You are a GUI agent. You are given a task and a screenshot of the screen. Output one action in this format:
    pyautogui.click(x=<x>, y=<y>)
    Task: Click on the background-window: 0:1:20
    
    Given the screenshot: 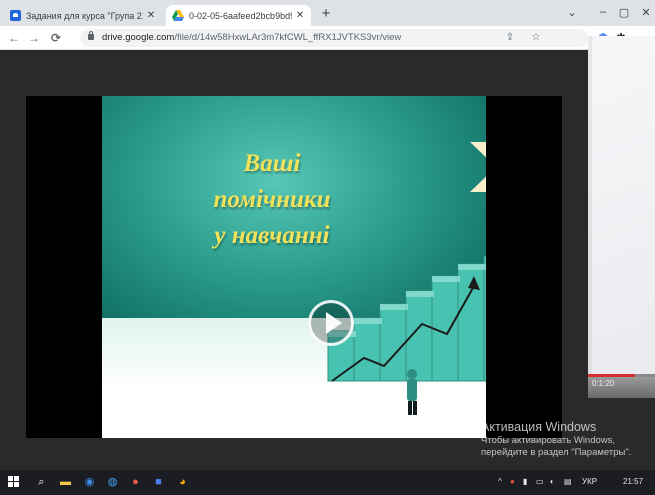 What is the action you would take?
    pyautogui.click(x=621, y=217)
    